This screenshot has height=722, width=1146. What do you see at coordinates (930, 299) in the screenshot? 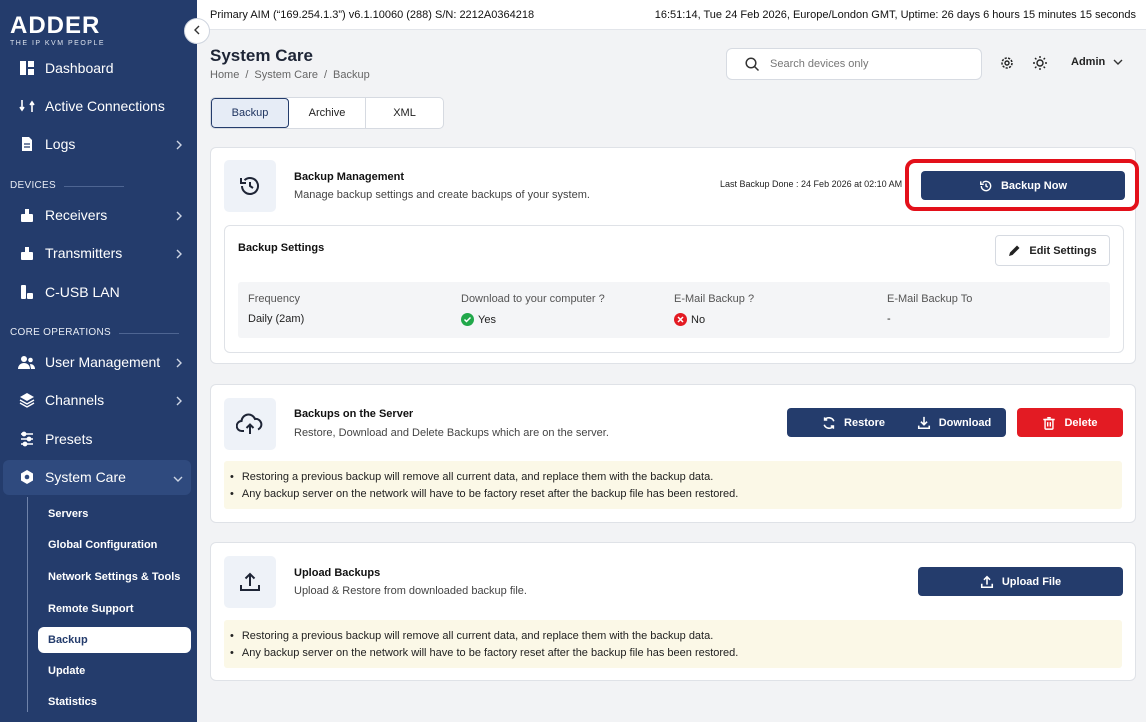
I see `setting-label: E-Mail Backup To` at bounding box center [930, 299].